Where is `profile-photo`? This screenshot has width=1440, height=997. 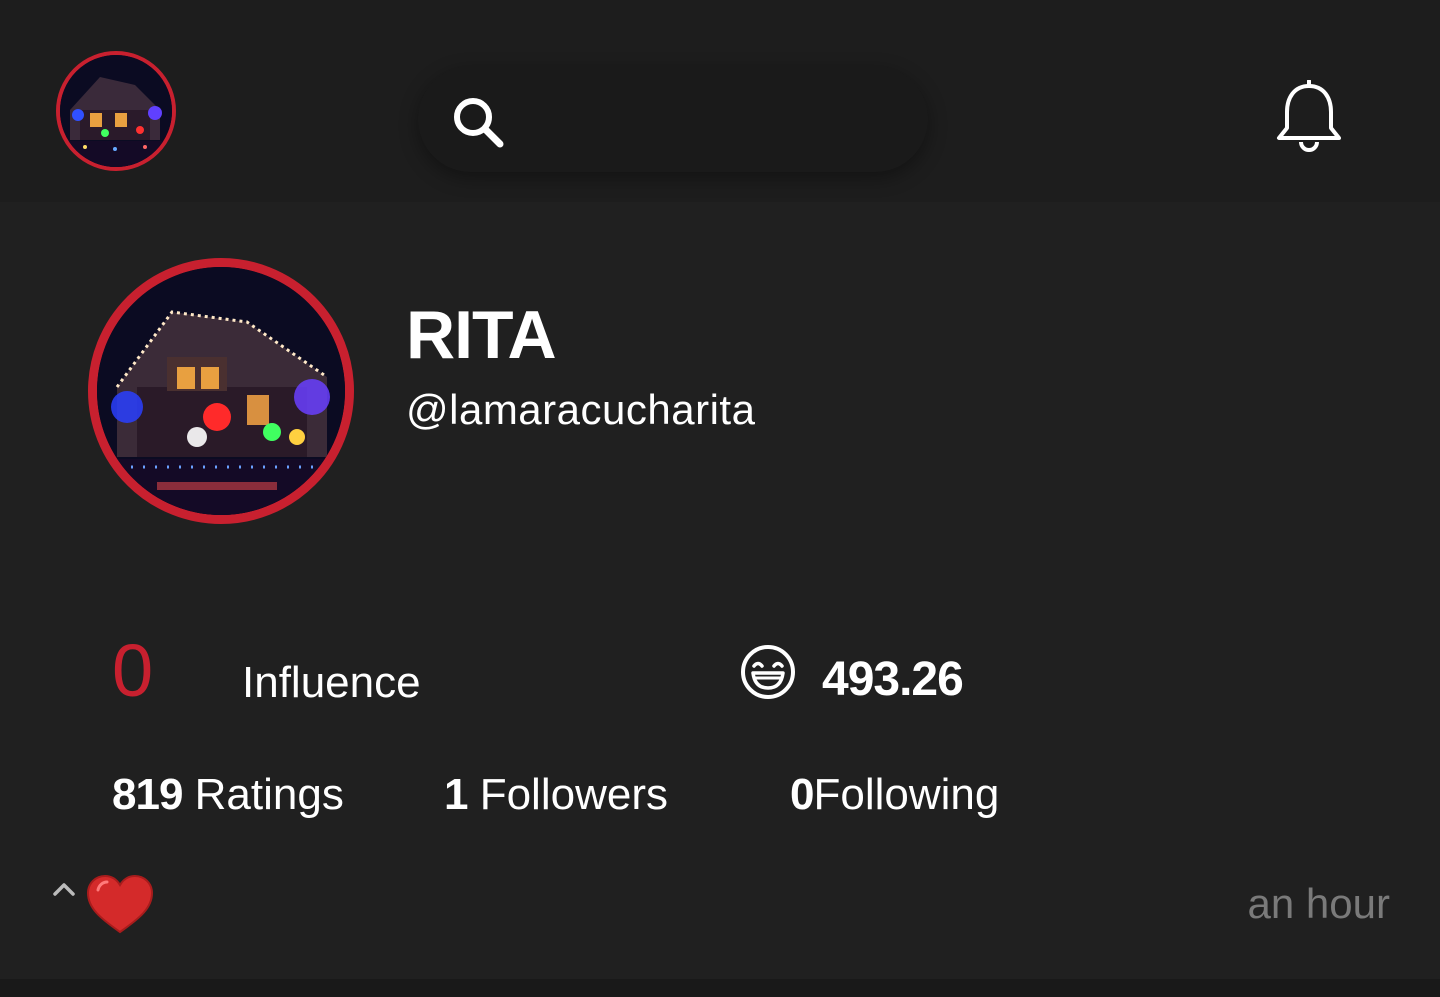
profile-photo is located at coordinates (221, 391).